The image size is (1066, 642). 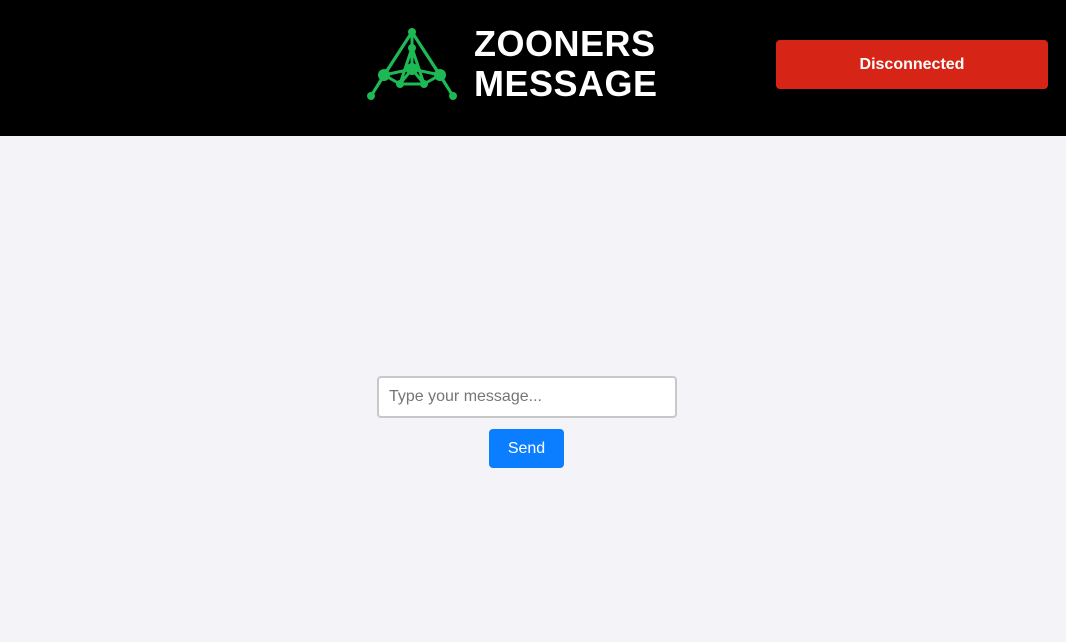 I want to click on send-button: Send, so click(x=526, y=448).